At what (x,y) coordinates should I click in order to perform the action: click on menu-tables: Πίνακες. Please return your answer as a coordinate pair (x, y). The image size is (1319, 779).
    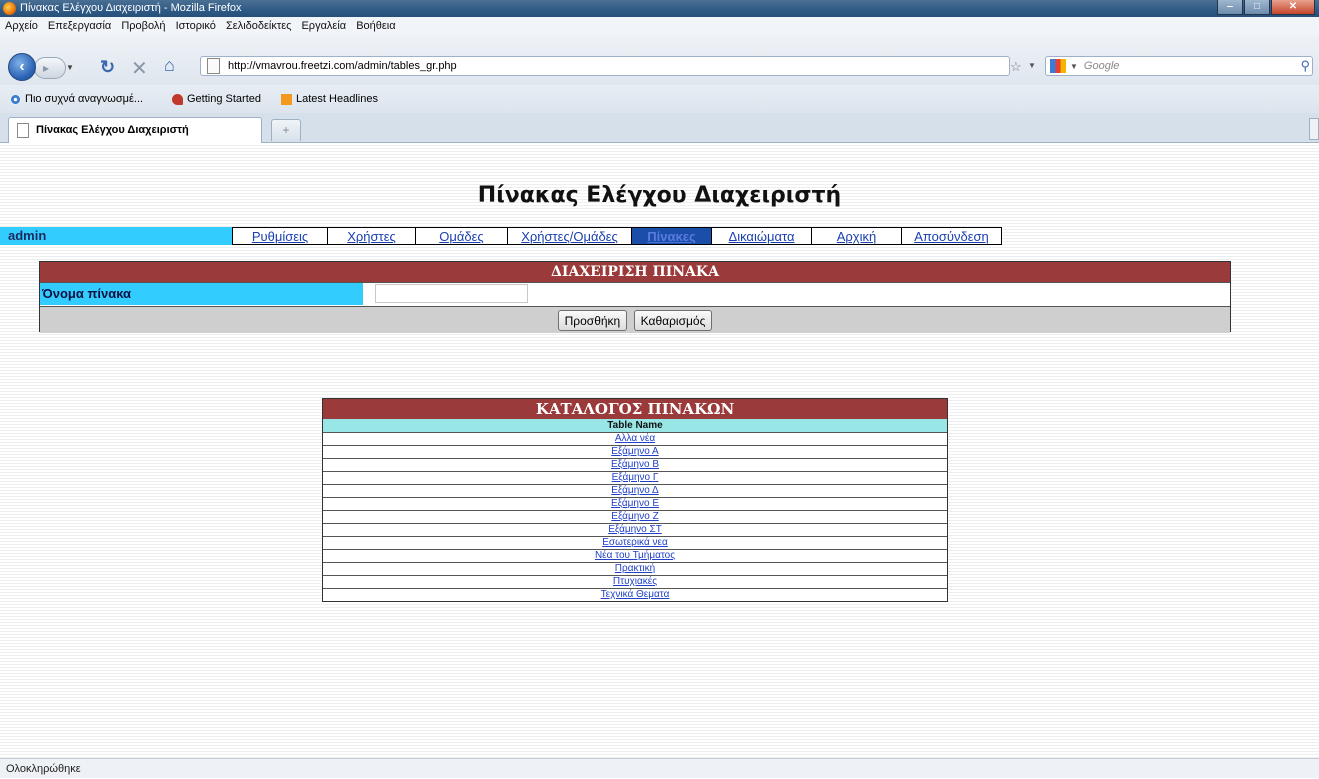
    Looking at the image, I should click on (672, 236).